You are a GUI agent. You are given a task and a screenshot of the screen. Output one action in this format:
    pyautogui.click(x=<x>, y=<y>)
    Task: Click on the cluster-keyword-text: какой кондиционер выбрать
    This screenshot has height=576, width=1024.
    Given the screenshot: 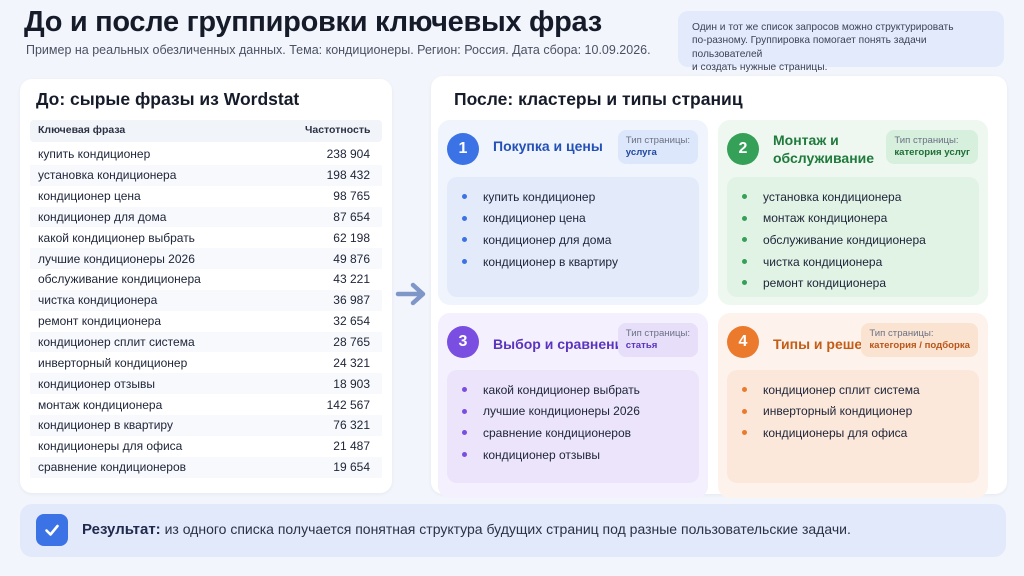 What is the action you would take?
    pyautogui.click(x=561, y=389)
    